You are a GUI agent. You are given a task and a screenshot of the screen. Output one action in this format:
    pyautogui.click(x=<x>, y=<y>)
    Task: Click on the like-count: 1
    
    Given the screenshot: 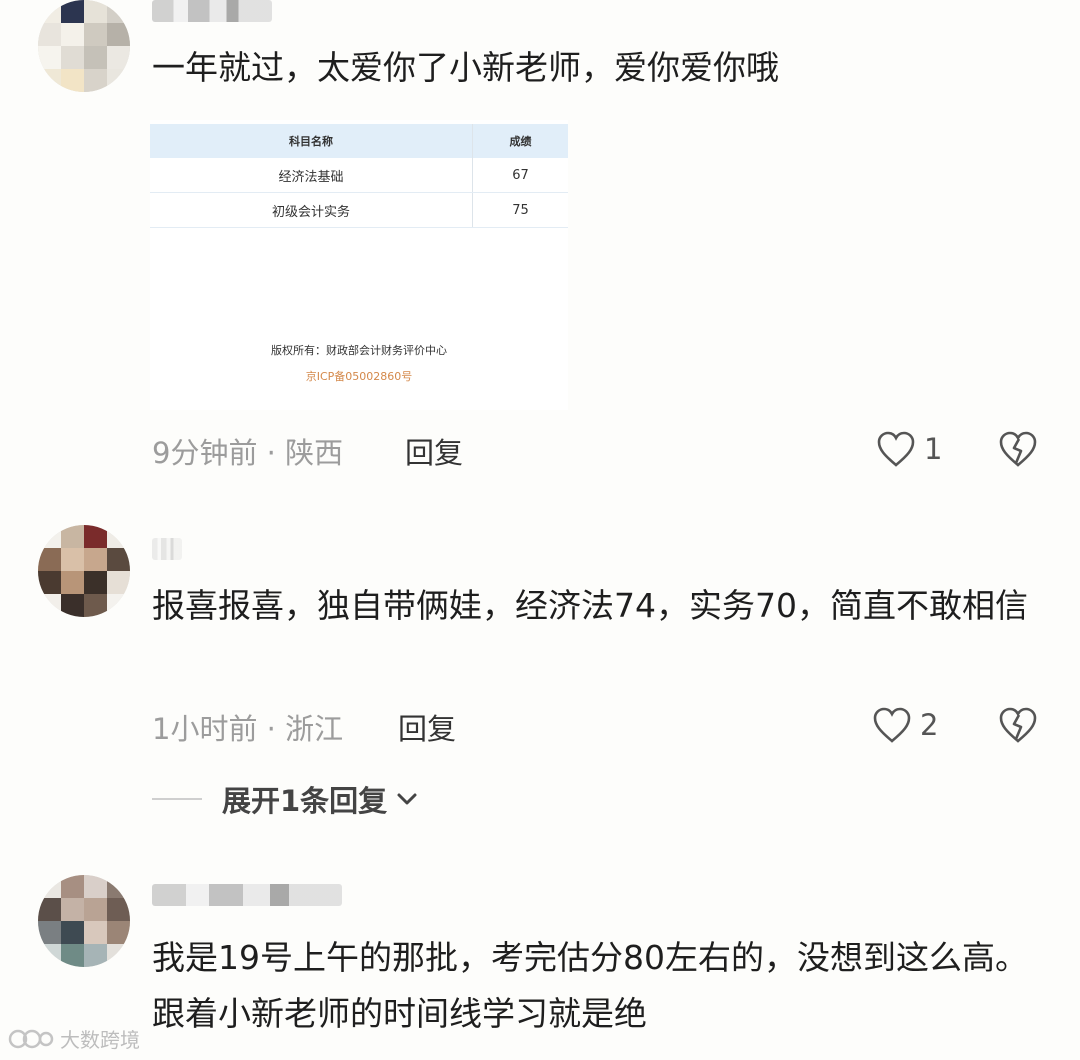 What is the action you would take?
    pyautogui.click(x=933, y=449)
    